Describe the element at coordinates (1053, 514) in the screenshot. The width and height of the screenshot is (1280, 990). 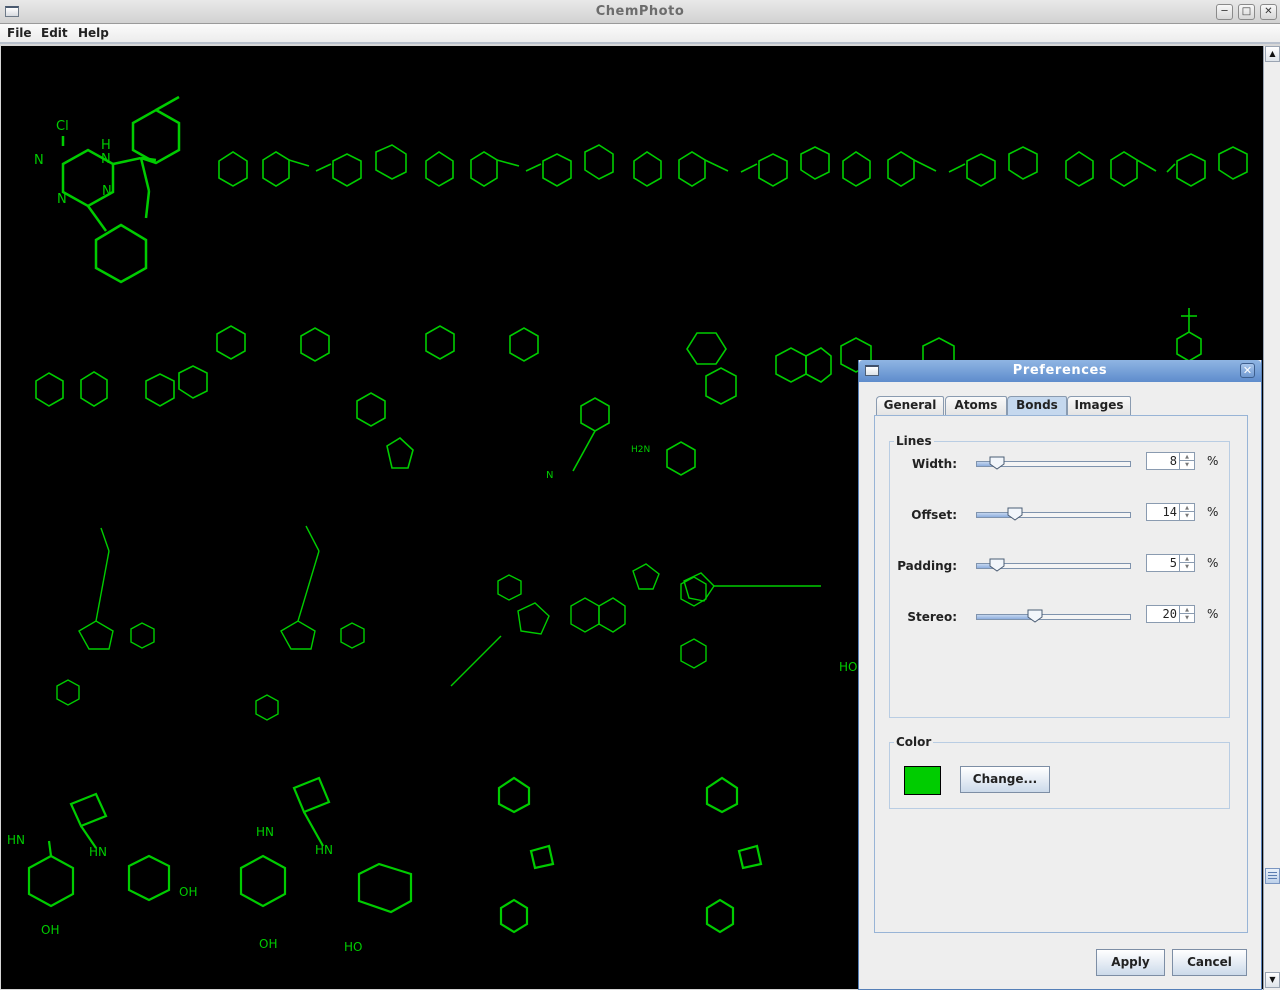
I see `offset-slider` at that location.